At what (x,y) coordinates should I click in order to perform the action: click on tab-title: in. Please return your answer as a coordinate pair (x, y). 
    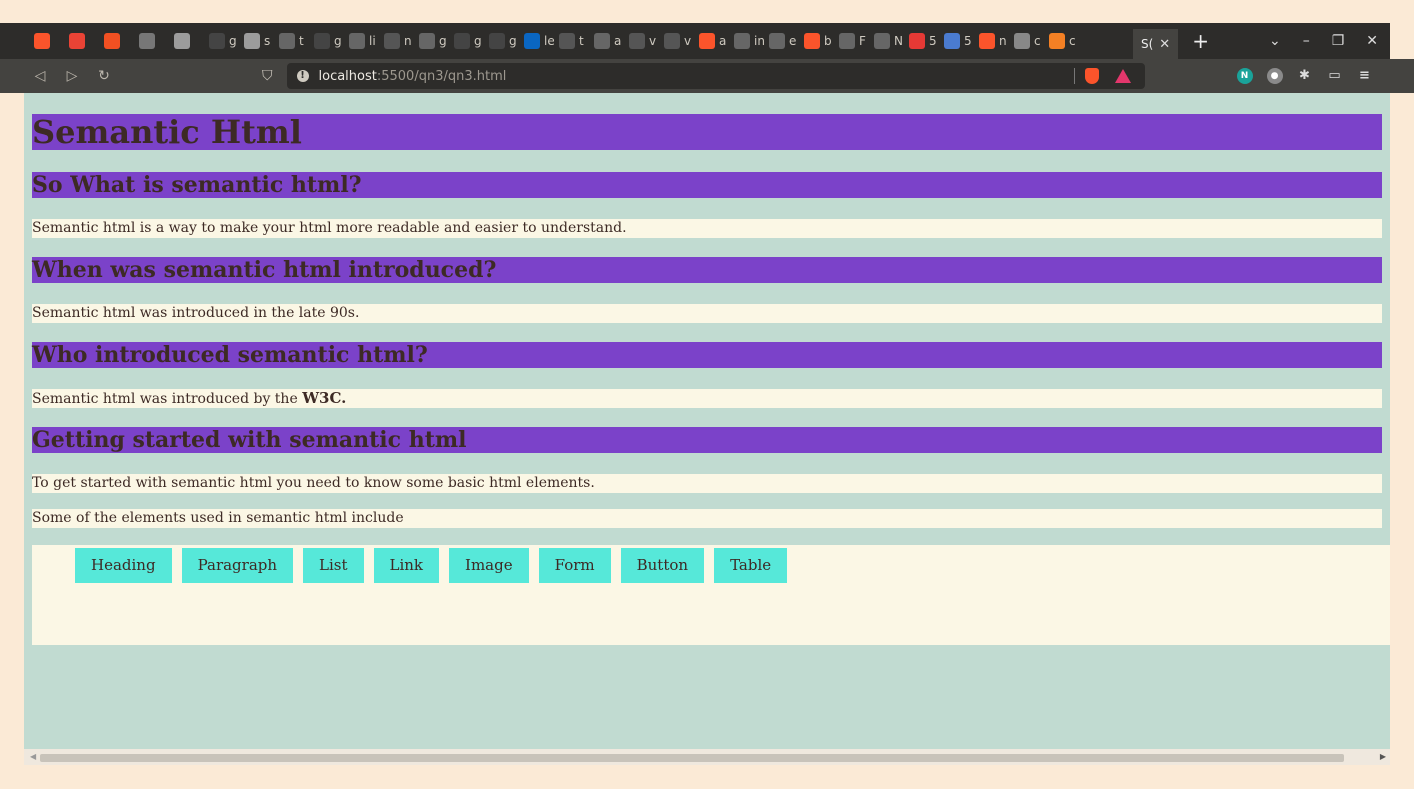
    Looking at the image, I should click on (759, 41).